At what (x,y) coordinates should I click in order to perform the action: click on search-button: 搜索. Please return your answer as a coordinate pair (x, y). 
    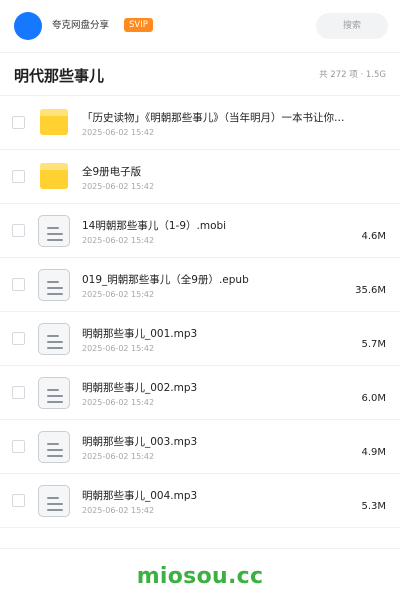
    Looking at the image, I should click on (352, 26).